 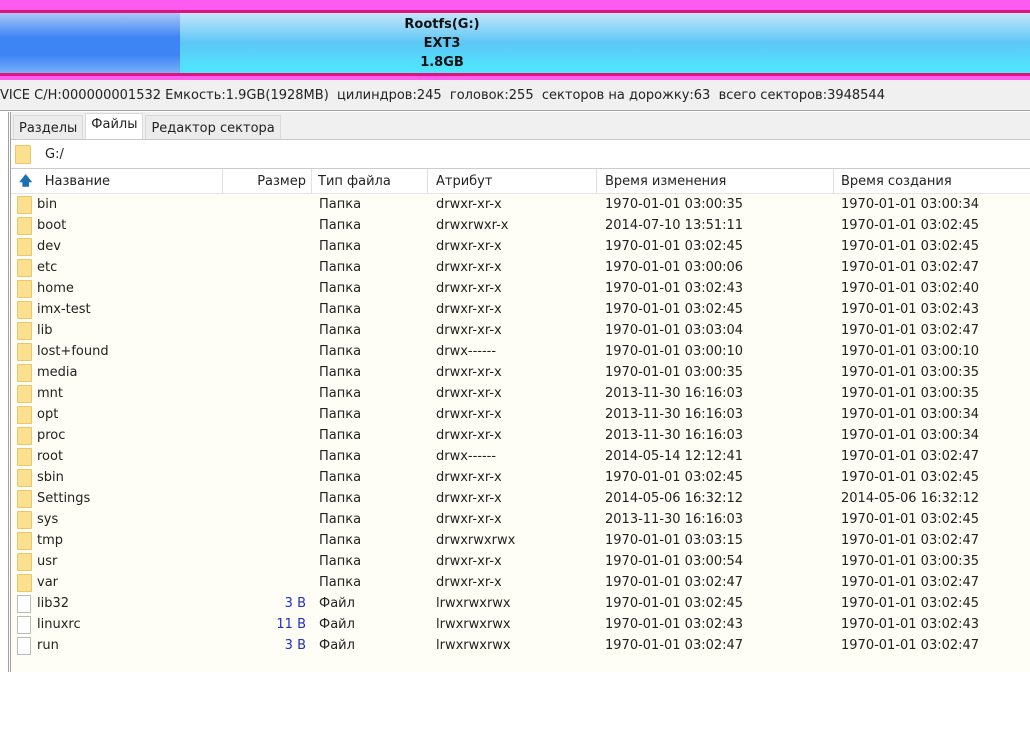 I want to click on file-attribute: drwxrwxrwx, so click(x=476, y=540).